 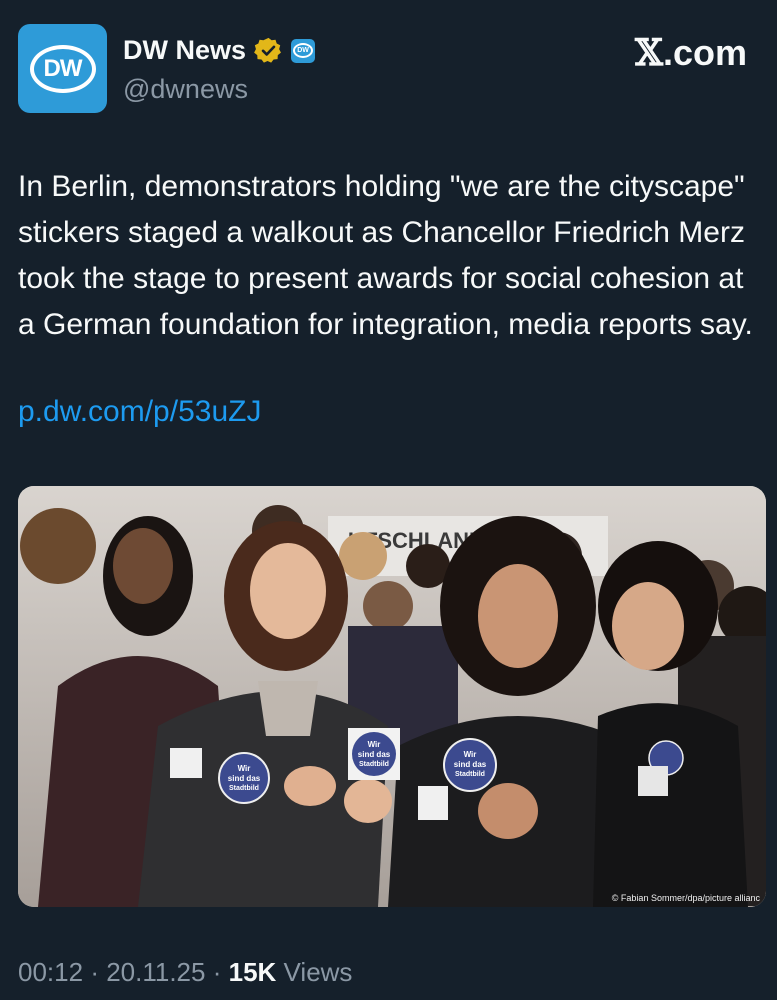 I want to click on site-label: 𝕏.com, so click(x=691, y=53).